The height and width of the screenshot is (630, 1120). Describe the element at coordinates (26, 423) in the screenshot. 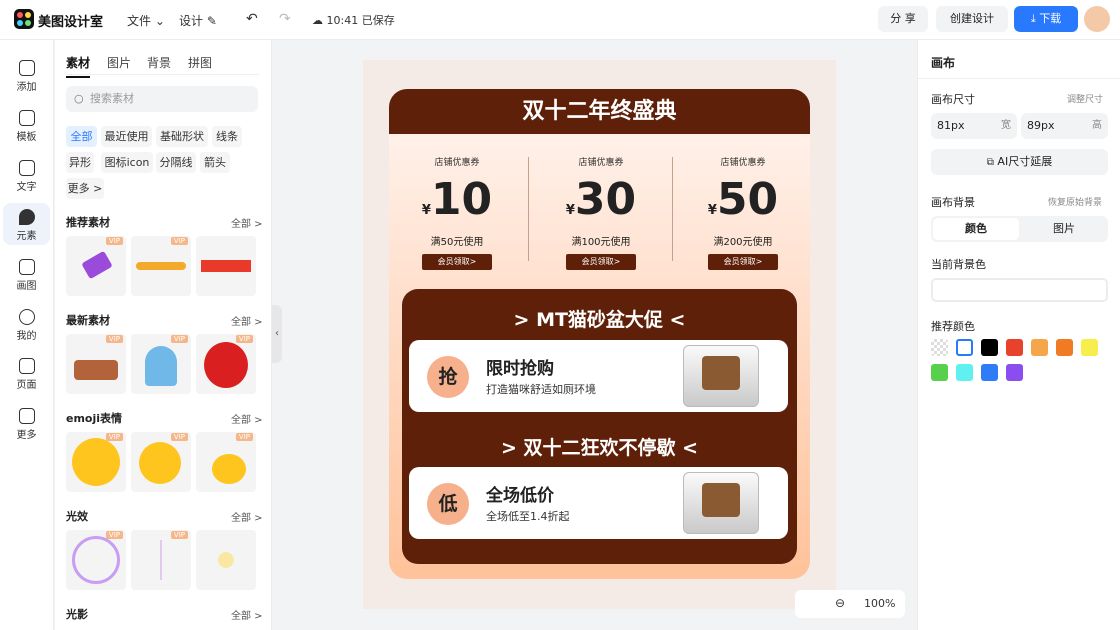

I see `rail-more: 更多` at that location.